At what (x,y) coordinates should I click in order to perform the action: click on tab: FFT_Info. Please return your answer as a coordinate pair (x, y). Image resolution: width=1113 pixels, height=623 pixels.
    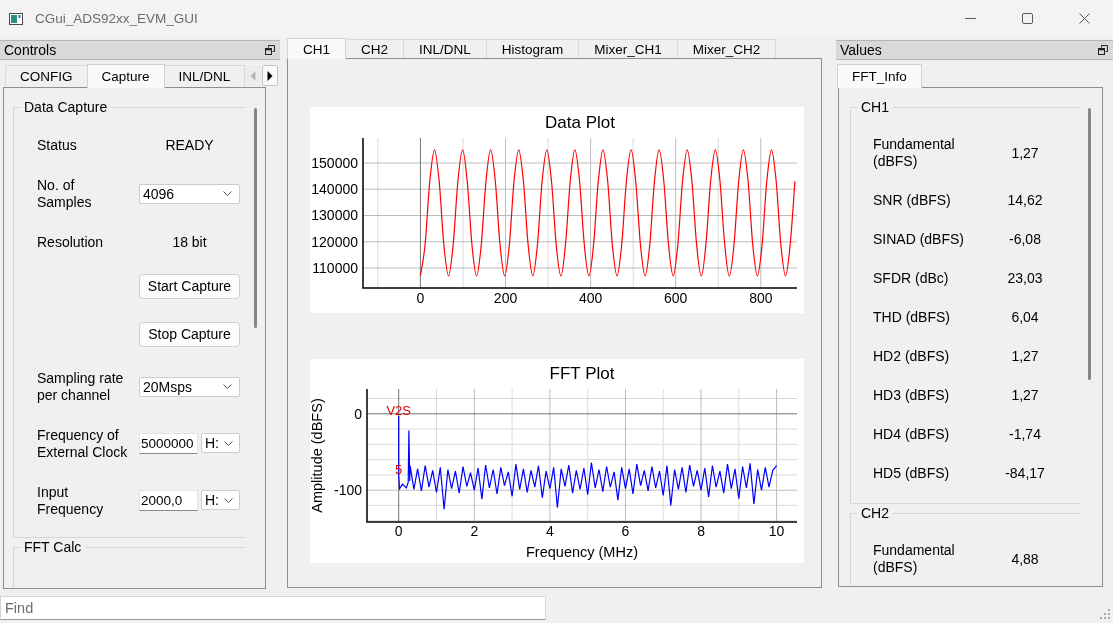
    Looking at the image, I should click on (879, 76).